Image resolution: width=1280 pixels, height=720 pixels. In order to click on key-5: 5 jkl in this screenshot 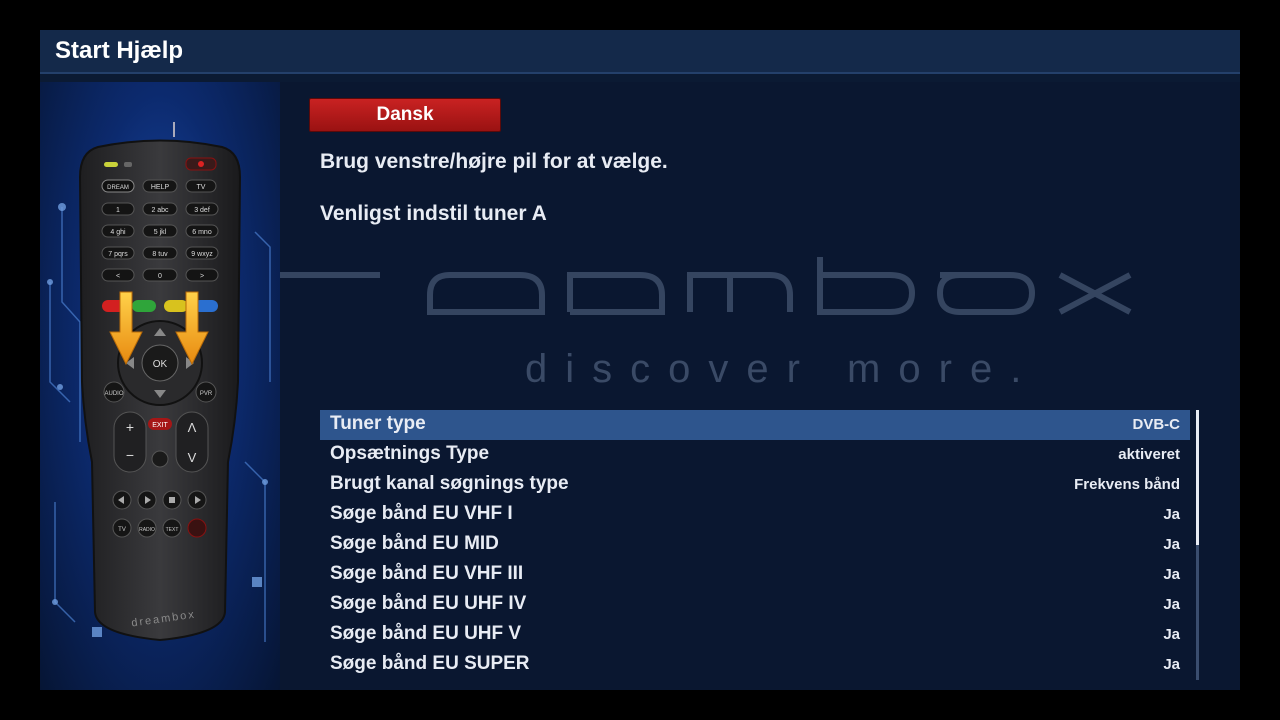, I will do `click(160, 232)`.